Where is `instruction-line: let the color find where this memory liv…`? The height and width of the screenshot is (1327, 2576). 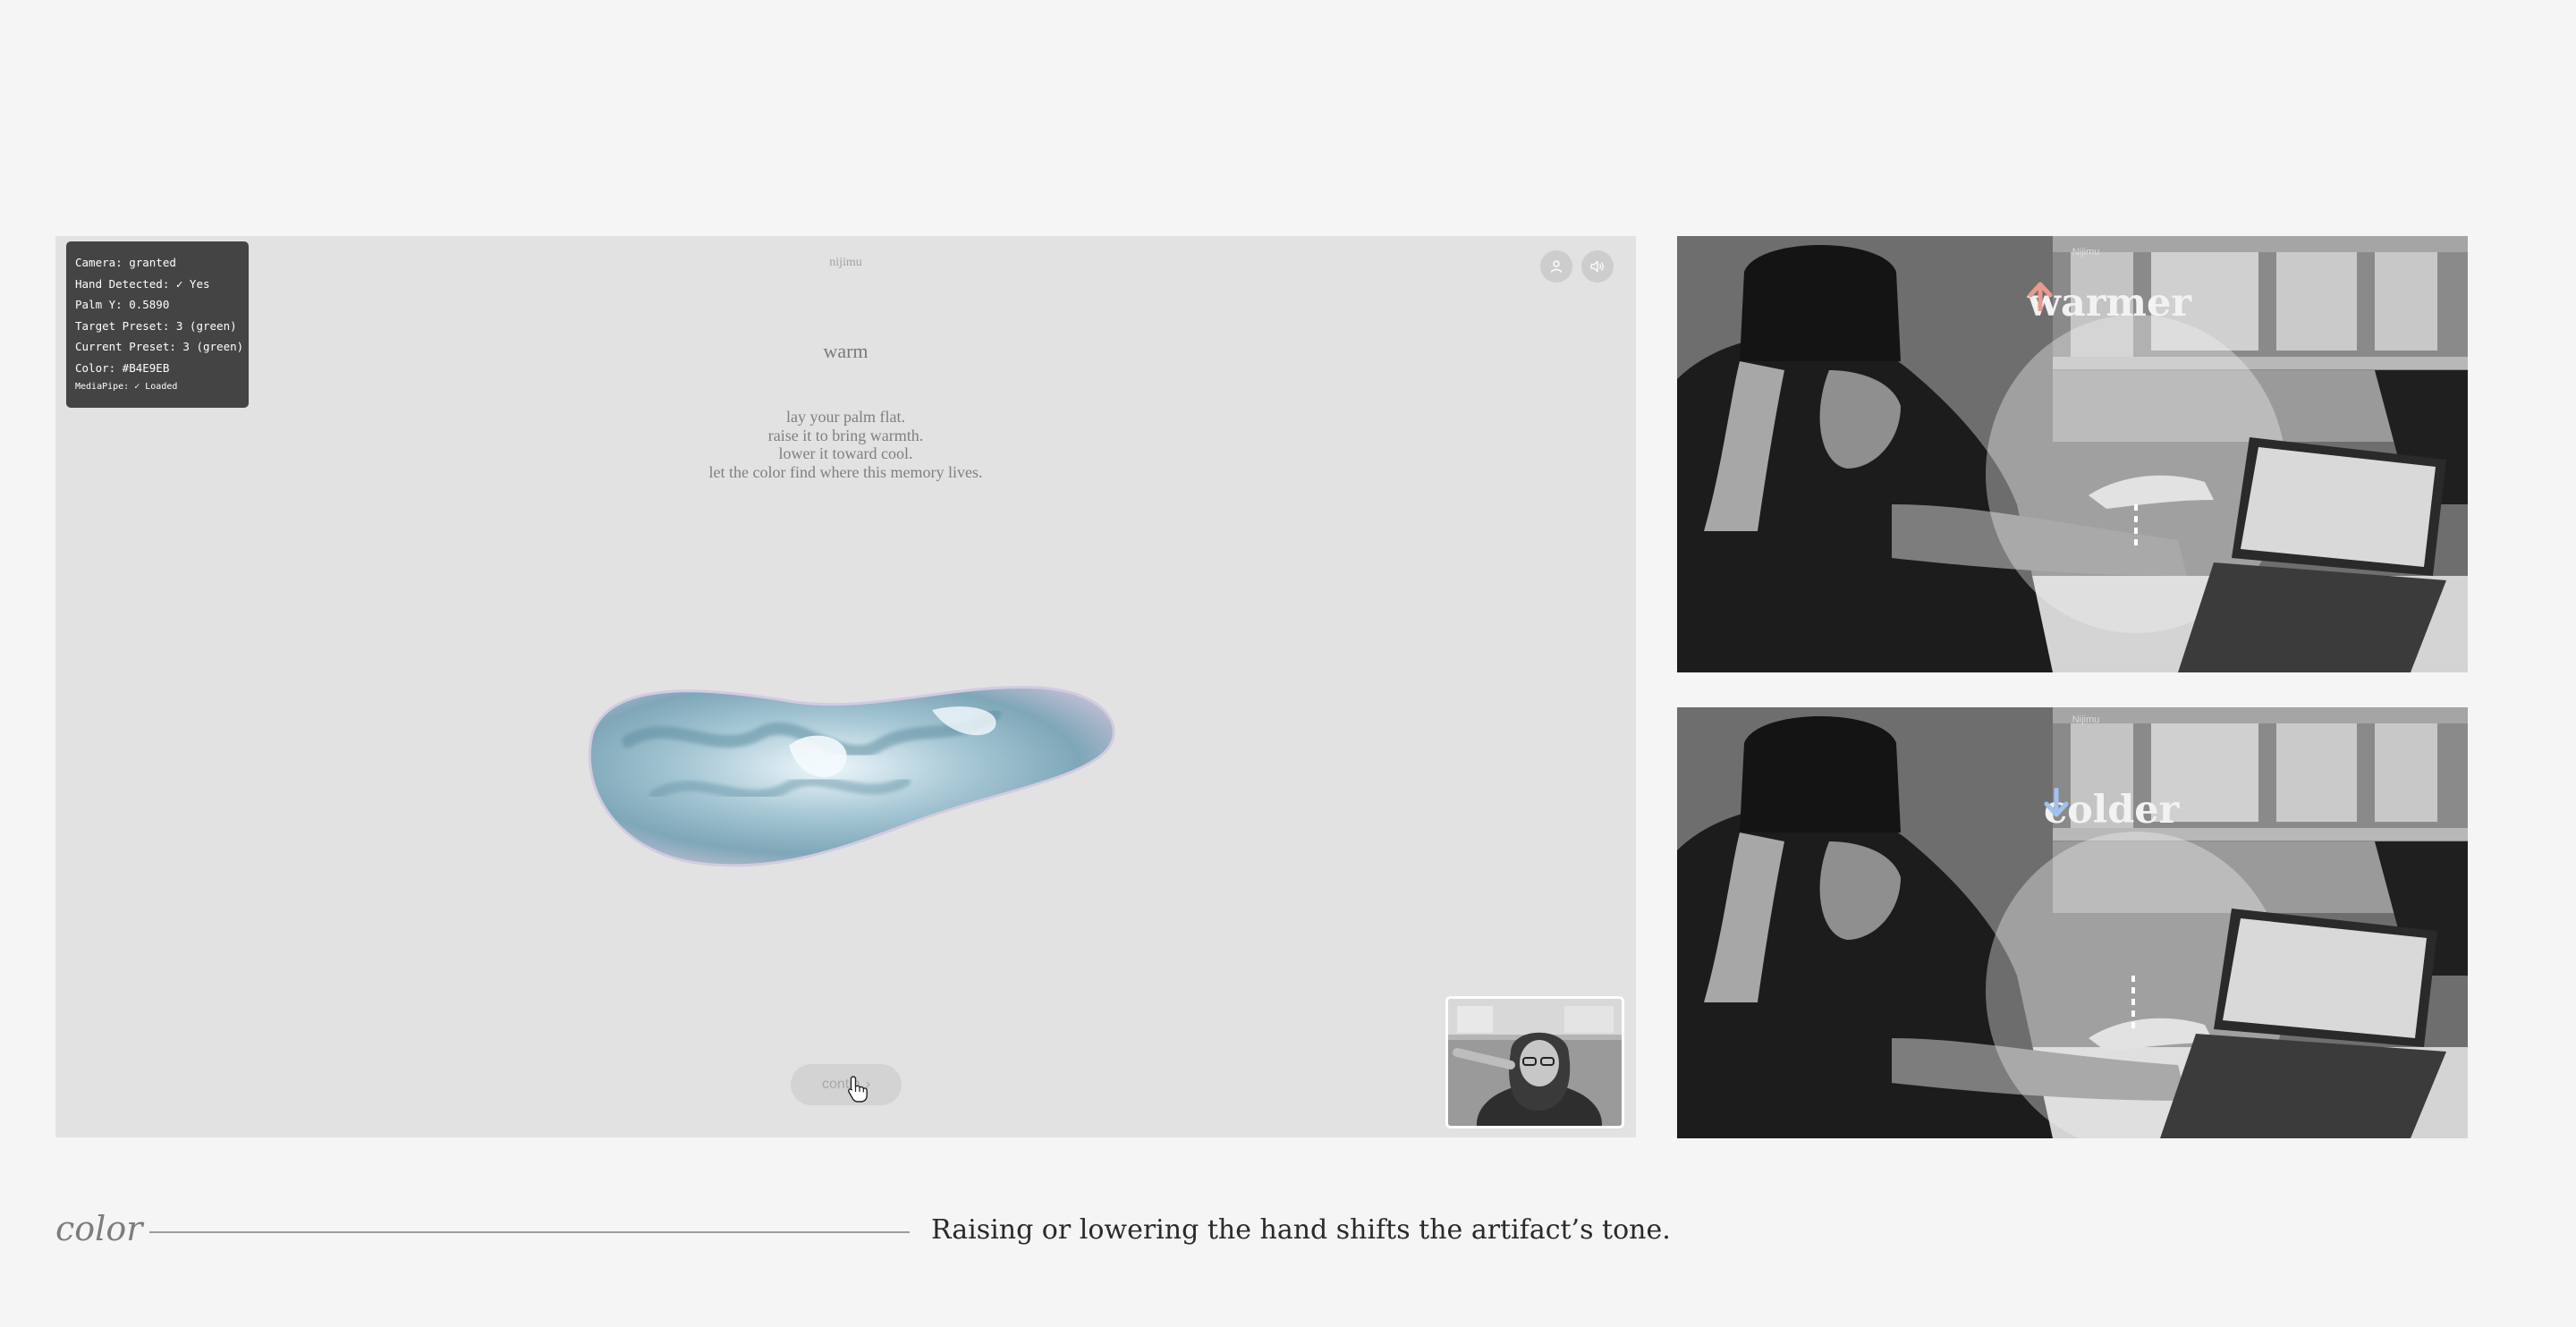 instruction-line: let the color find where this memory liv… is located at coordinates (845, 471).